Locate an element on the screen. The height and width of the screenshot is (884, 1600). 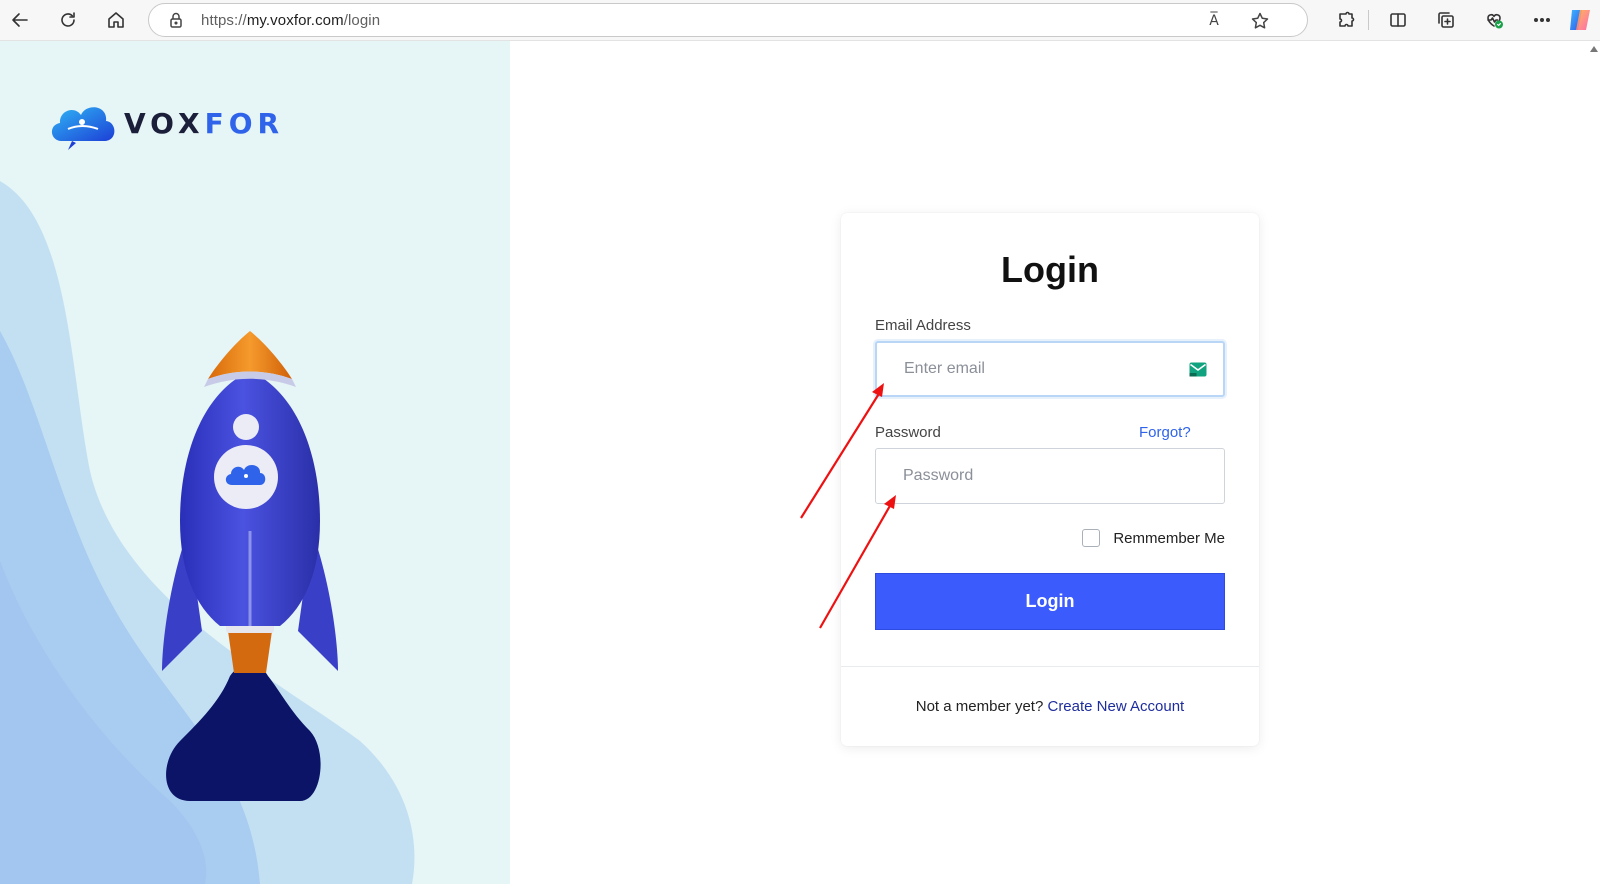
browser-toolbar: https://my.voxfor.com/login A̅ is located at coordinates (800, 20).